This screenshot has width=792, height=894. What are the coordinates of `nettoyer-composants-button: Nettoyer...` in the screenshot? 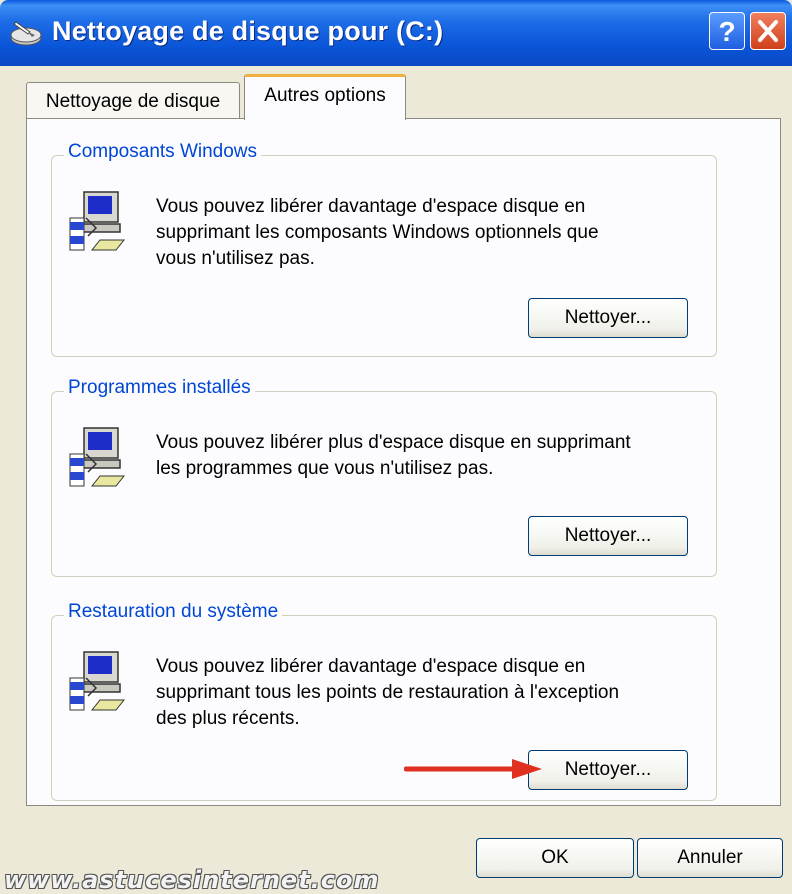 It's located at (608, 318).